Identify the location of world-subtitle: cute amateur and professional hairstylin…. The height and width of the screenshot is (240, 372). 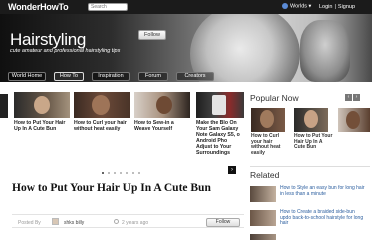
(65, 51).